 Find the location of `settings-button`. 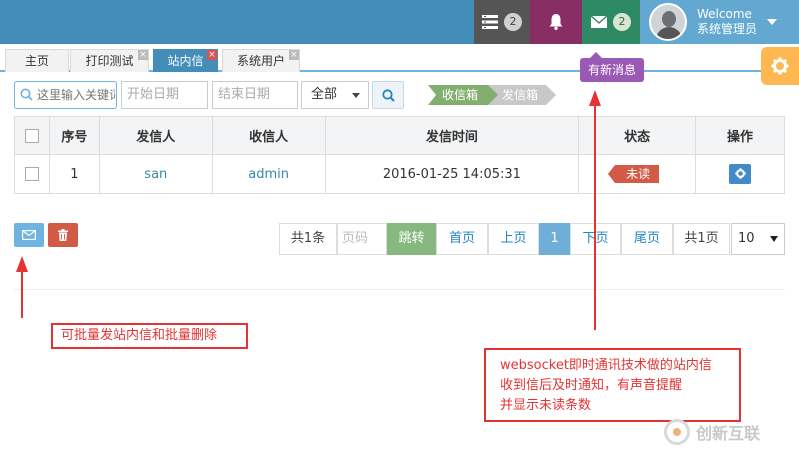

settings-button is located at coordinates (780, 66).